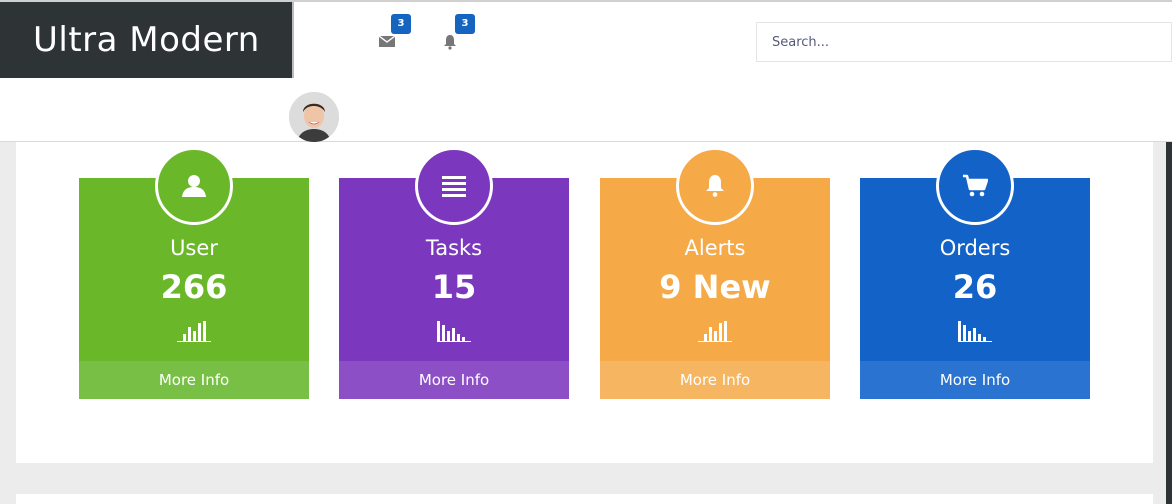 This screenshot has height=504, width=1172. What do you see at coordinates (584, 499) in the screenshot?
I see `secondary-panel` at bounding box center [584, 499].